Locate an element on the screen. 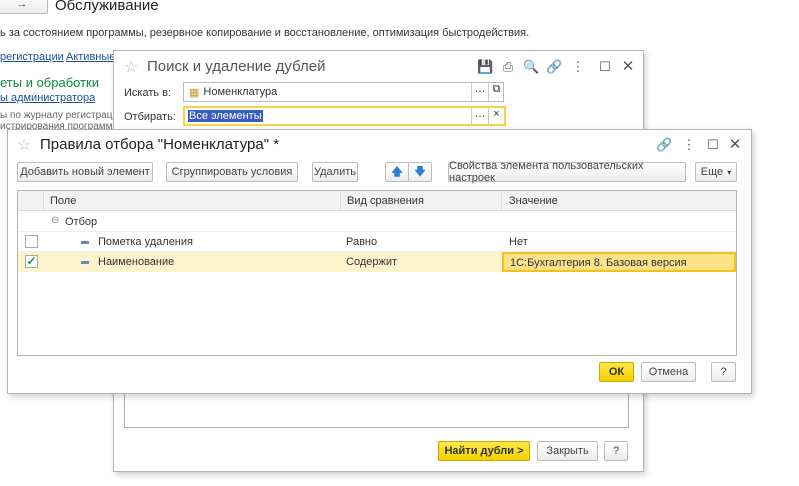 This screenshot has width=799, height=486. value-cell-editing: 1С:Бухгалтерия 8. Базовая версия is located at coordinates (619, 262).